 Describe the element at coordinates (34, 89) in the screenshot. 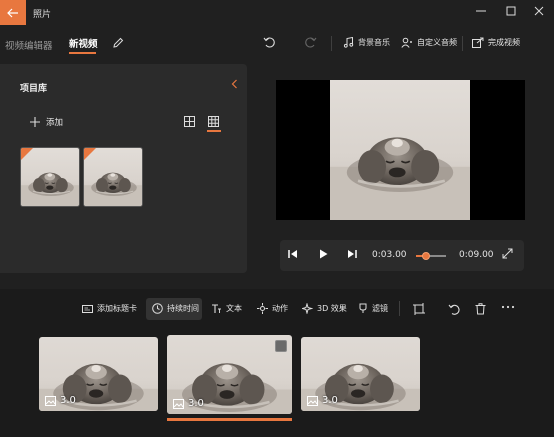

I see `library-title: 项目库` at that location.